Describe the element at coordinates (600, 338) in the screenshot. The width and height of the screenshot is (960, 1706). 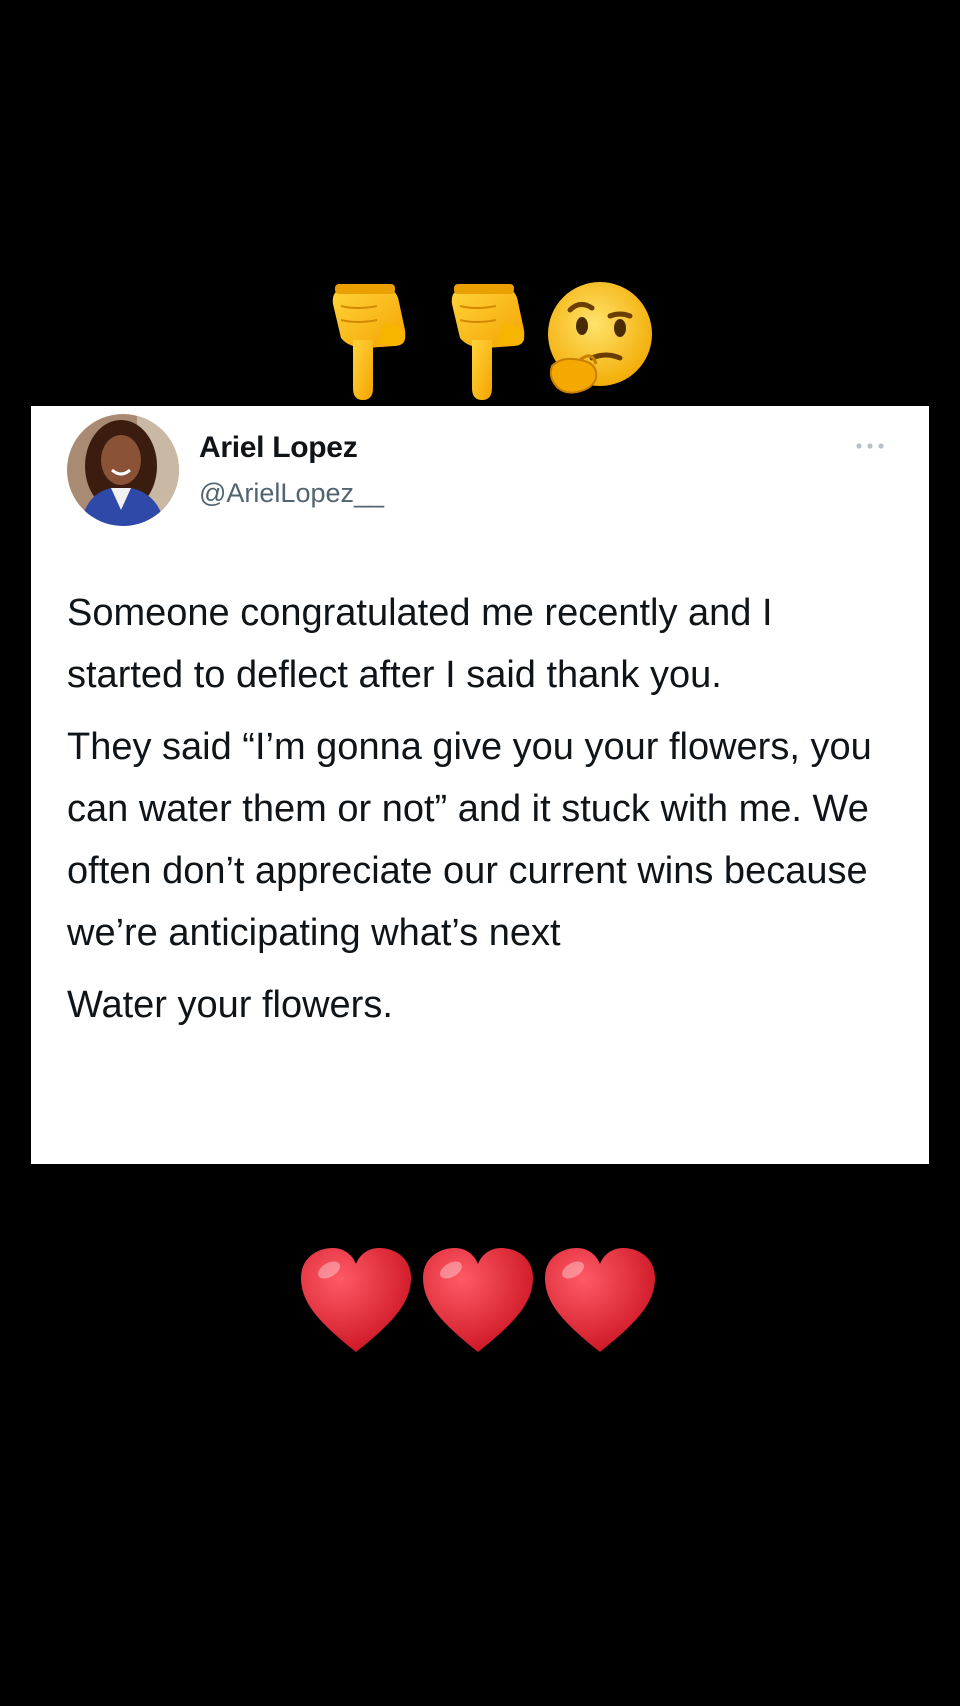
I see `thinking-face-icon` at that location.